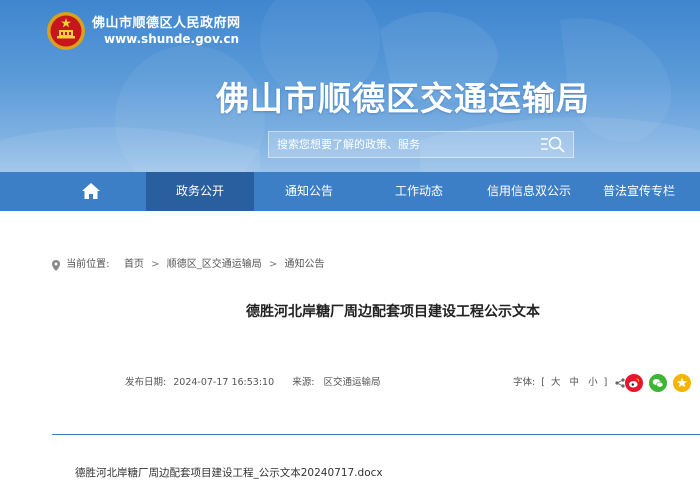 The height and width of the screenshot is (489, 700). Describe the element at coordinates (146, 382) in the screenshot. I see `publish-date-label: 发布日期:` at that location.